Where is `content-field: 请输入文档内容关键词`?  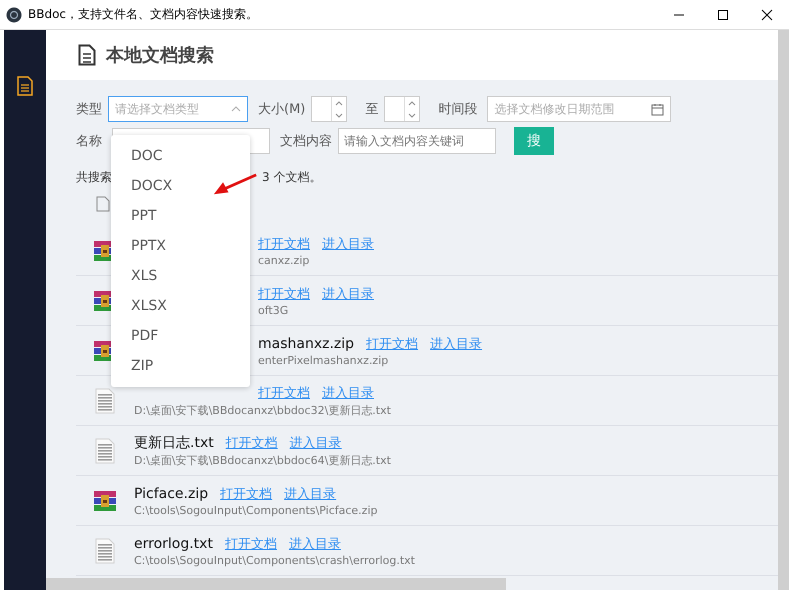 content-field: 请输入文档内容关键词 is located at coordinates (417, 141).